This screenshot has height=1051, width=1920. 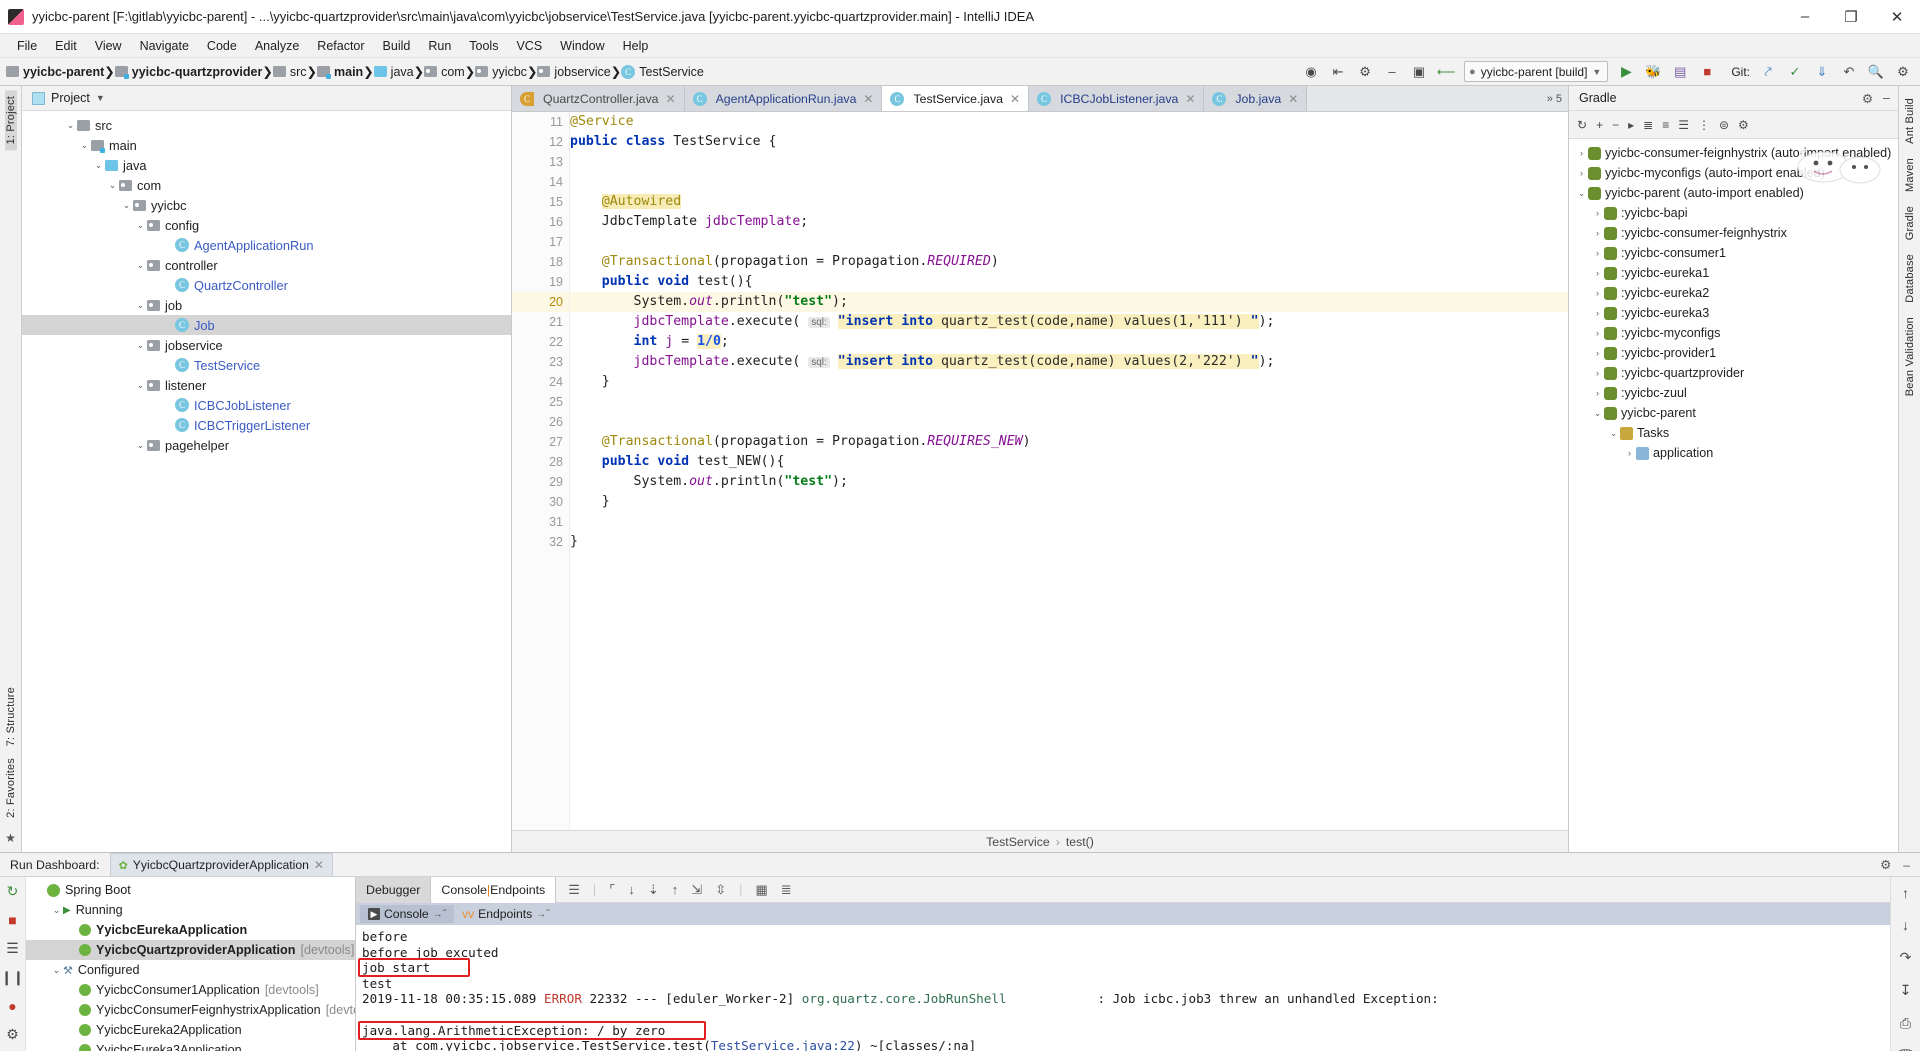 What do you see at coordinates (266, 205) in the screenshot?
I see `tree-item-yyicbc: ⌄ yyicbc` at bounding box center [266, 205].